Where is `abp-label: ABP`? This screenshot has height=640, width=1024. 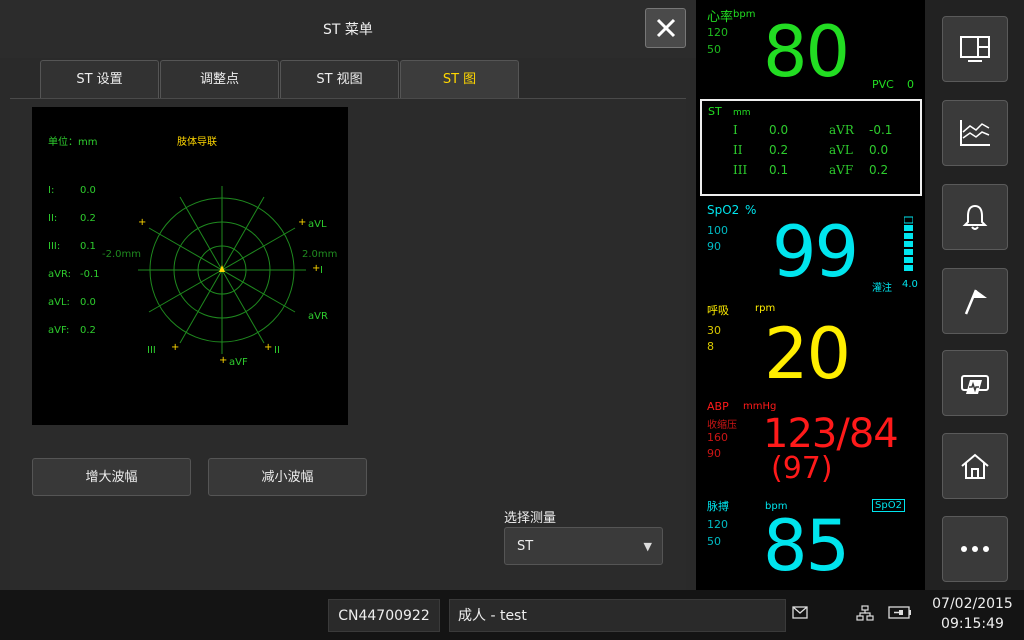 abp-label: ABP is located at coordinates (718, 406).